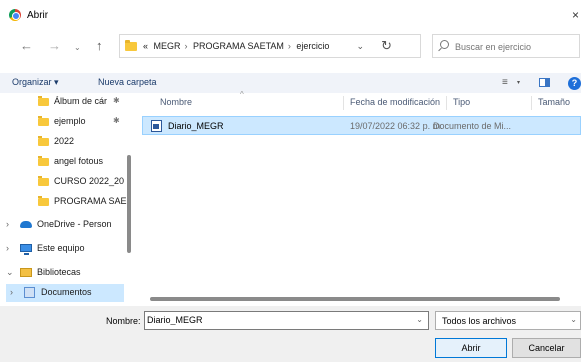 This screenshot has width=581, height=362. What do you see at coordinates (573, 319) in the screenshot?
I see `filter-dropdown-chevron-icon: ⌄` at bounding box center [573, 319].